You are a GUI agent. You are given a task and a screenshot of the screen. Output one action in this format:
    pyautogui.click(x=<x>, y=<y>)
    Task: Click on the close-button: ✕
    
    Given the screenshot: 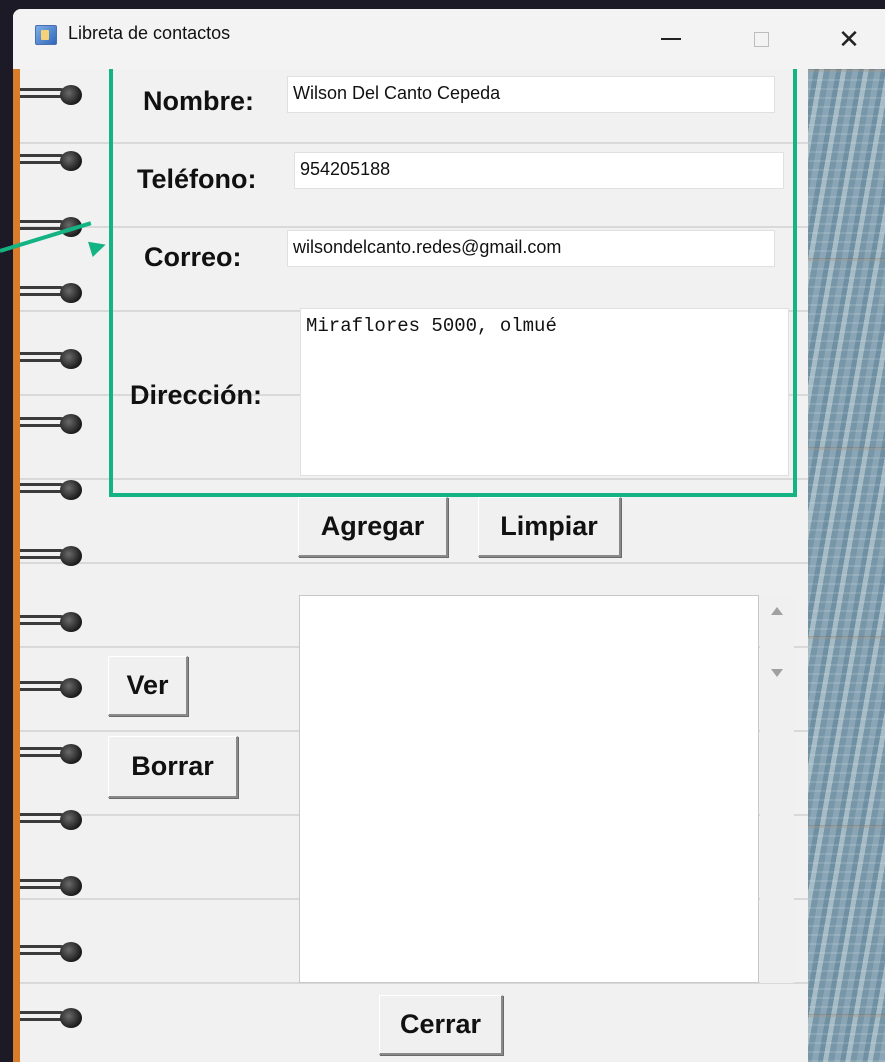 What is the action you would take?
    pyautogui.click(x=849, y=39)
    